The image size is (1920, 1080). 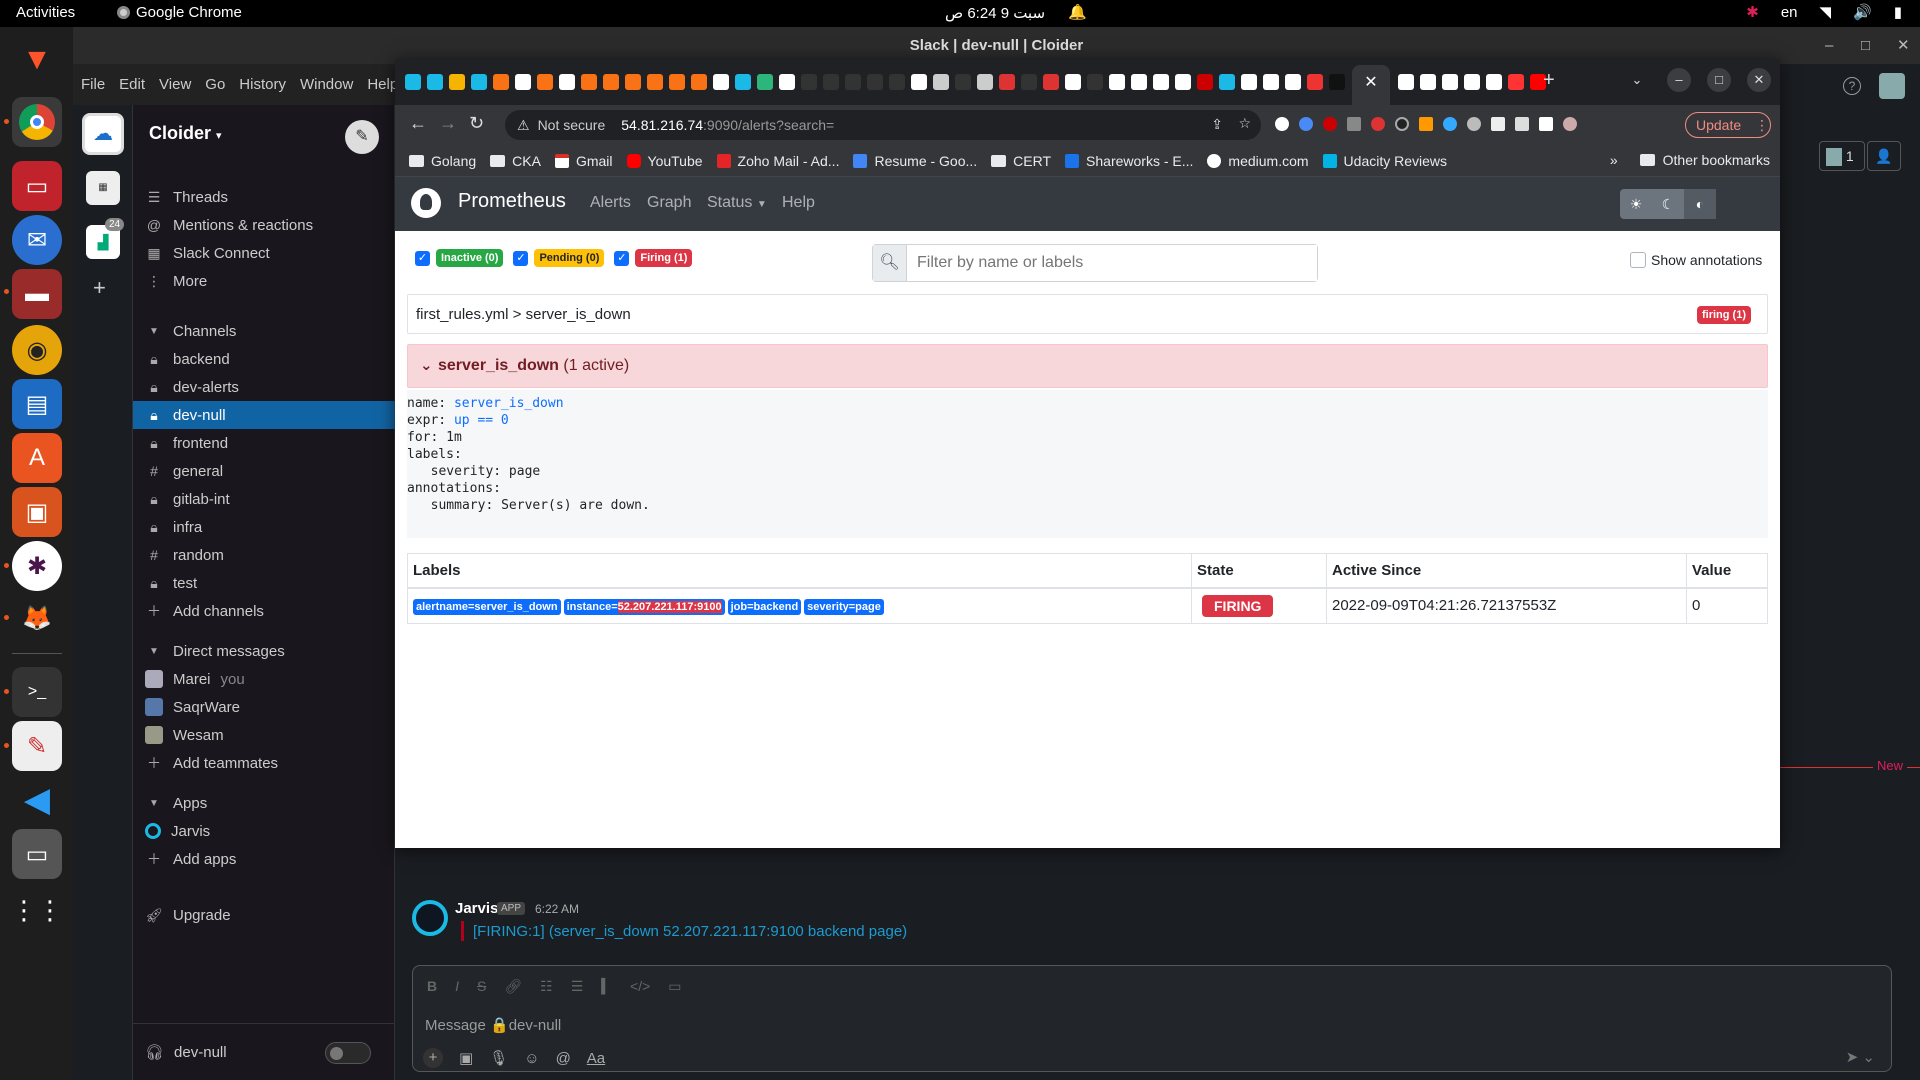 What do you see at coordinates (37, 60) in the screenshot?
I see `brave-icon: ▼` at bounding box center [37, 60].